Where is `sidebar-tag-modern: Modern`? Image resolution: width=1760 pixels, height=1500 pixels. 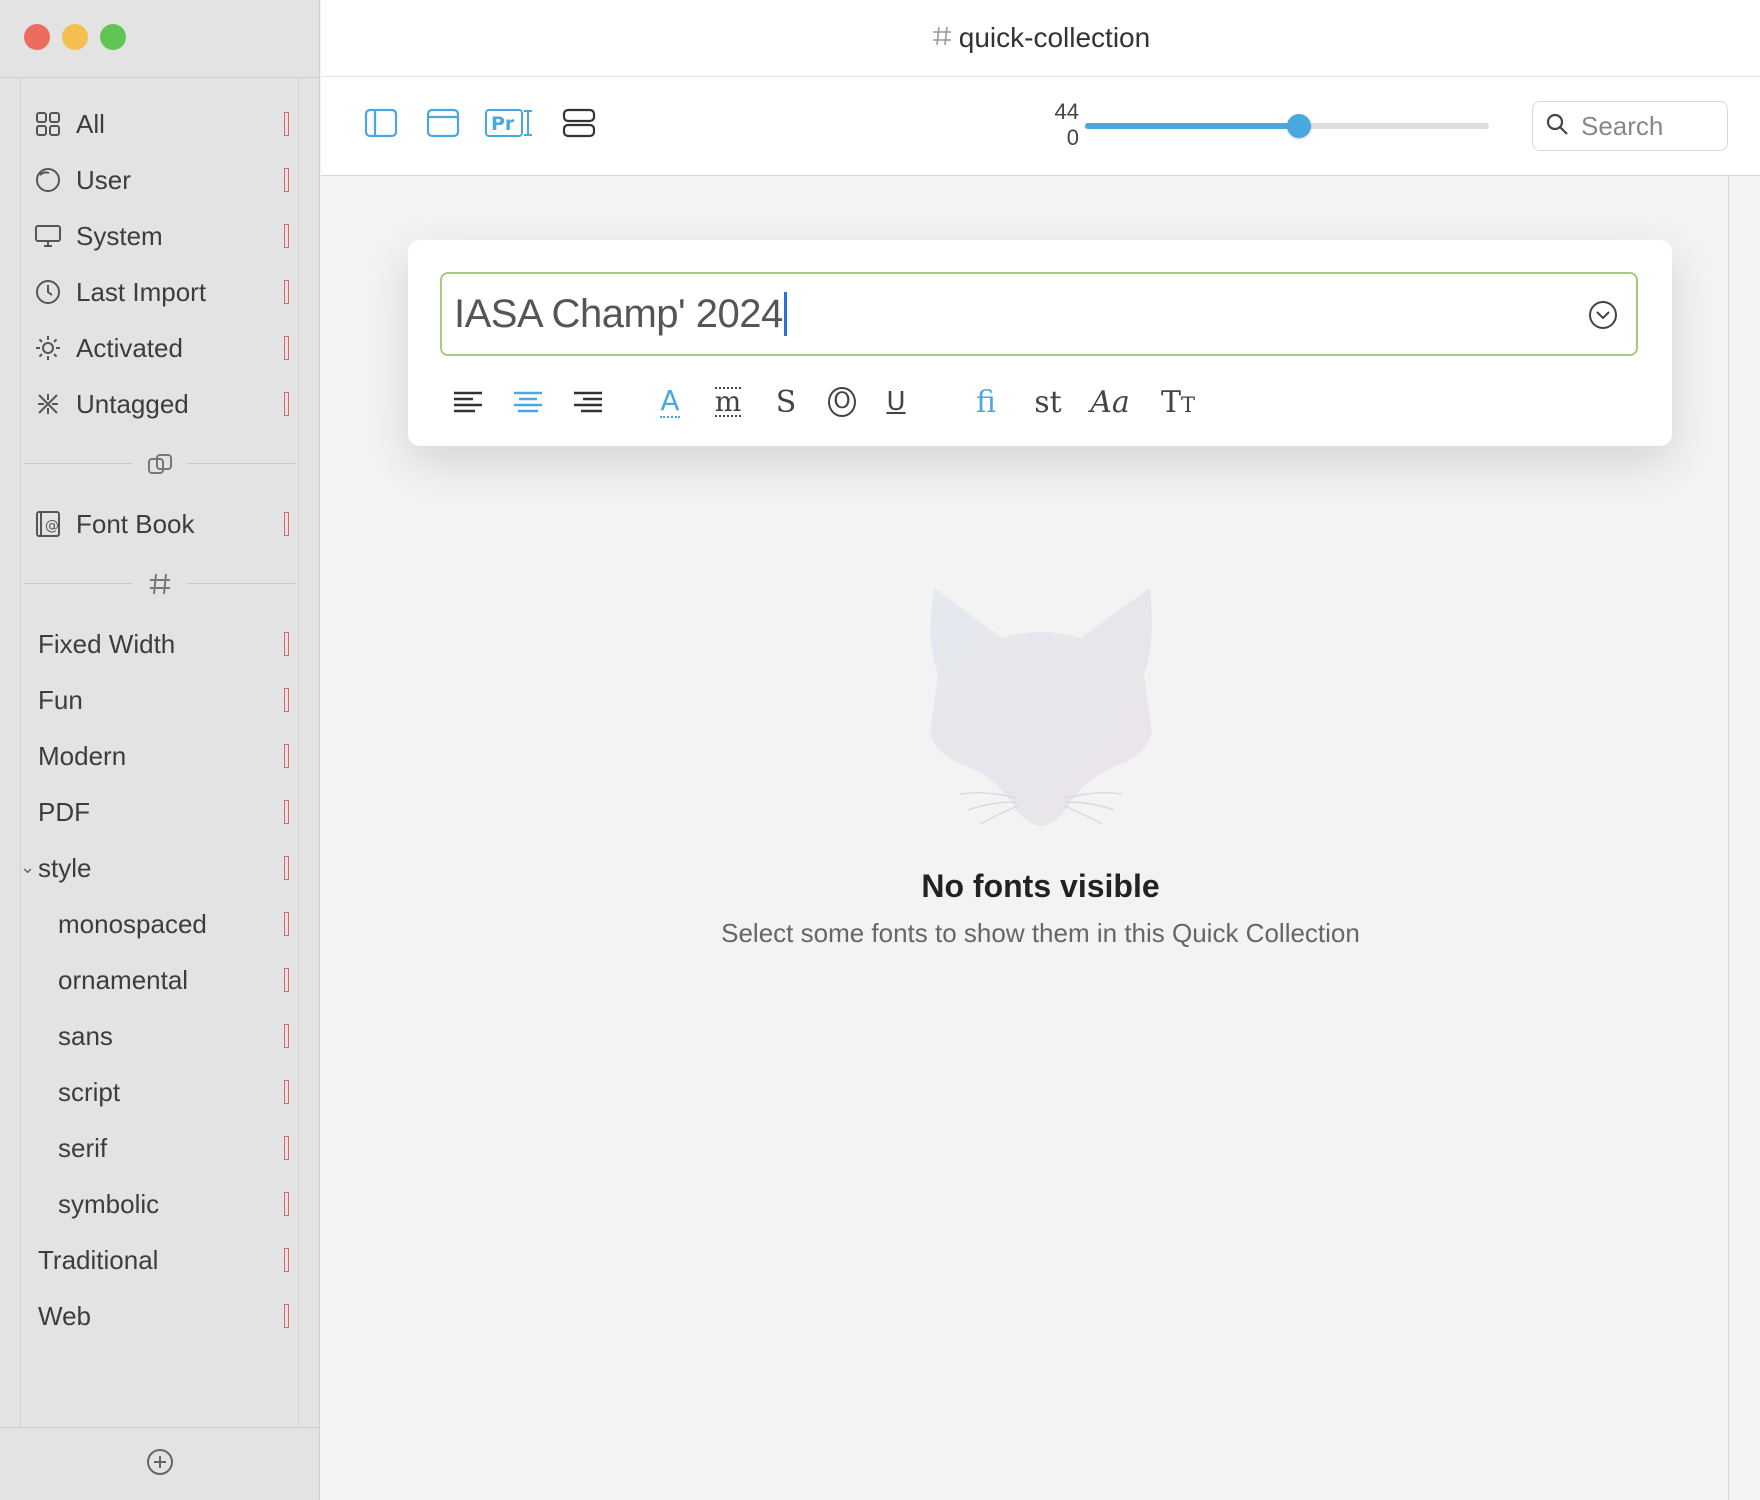 sidebar-tag-modern: Modern is located at coordinates (159, 756).